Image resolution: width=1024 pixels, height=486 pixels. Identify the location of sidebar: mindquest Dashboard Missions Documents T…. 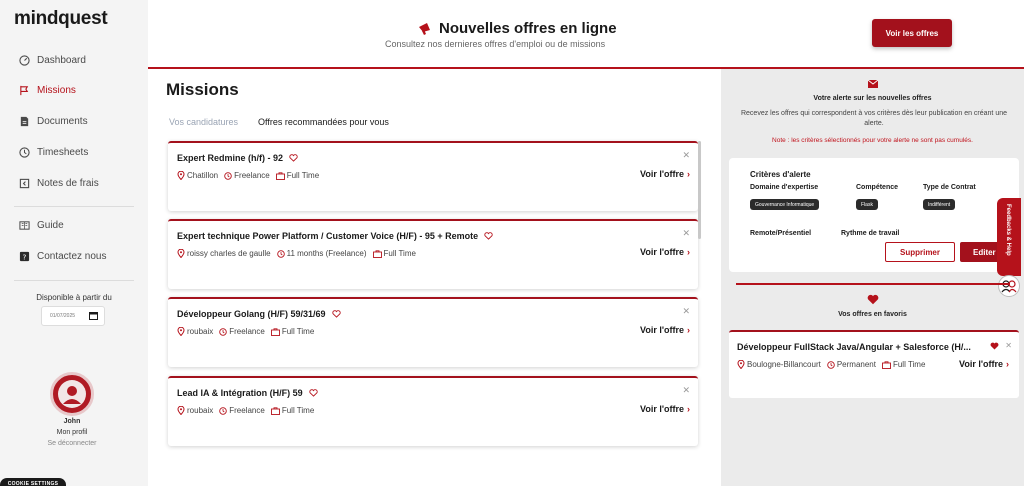
(74, 243).